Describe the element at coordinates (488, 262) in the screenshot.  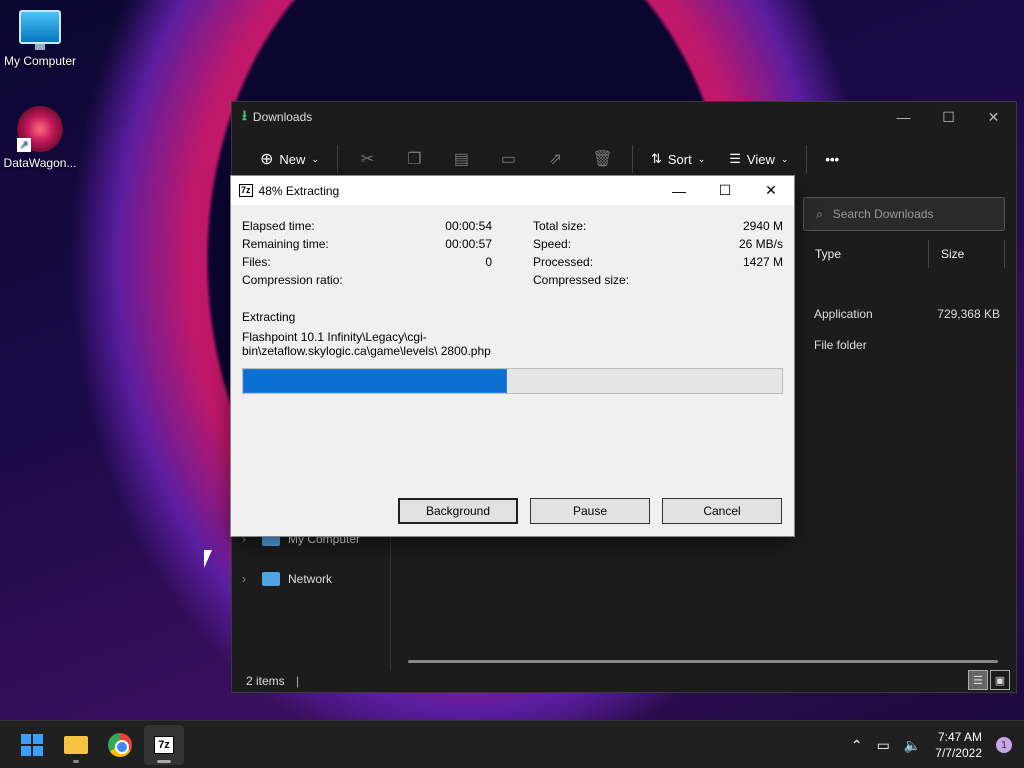
I see `stat-value: 0` at that location.